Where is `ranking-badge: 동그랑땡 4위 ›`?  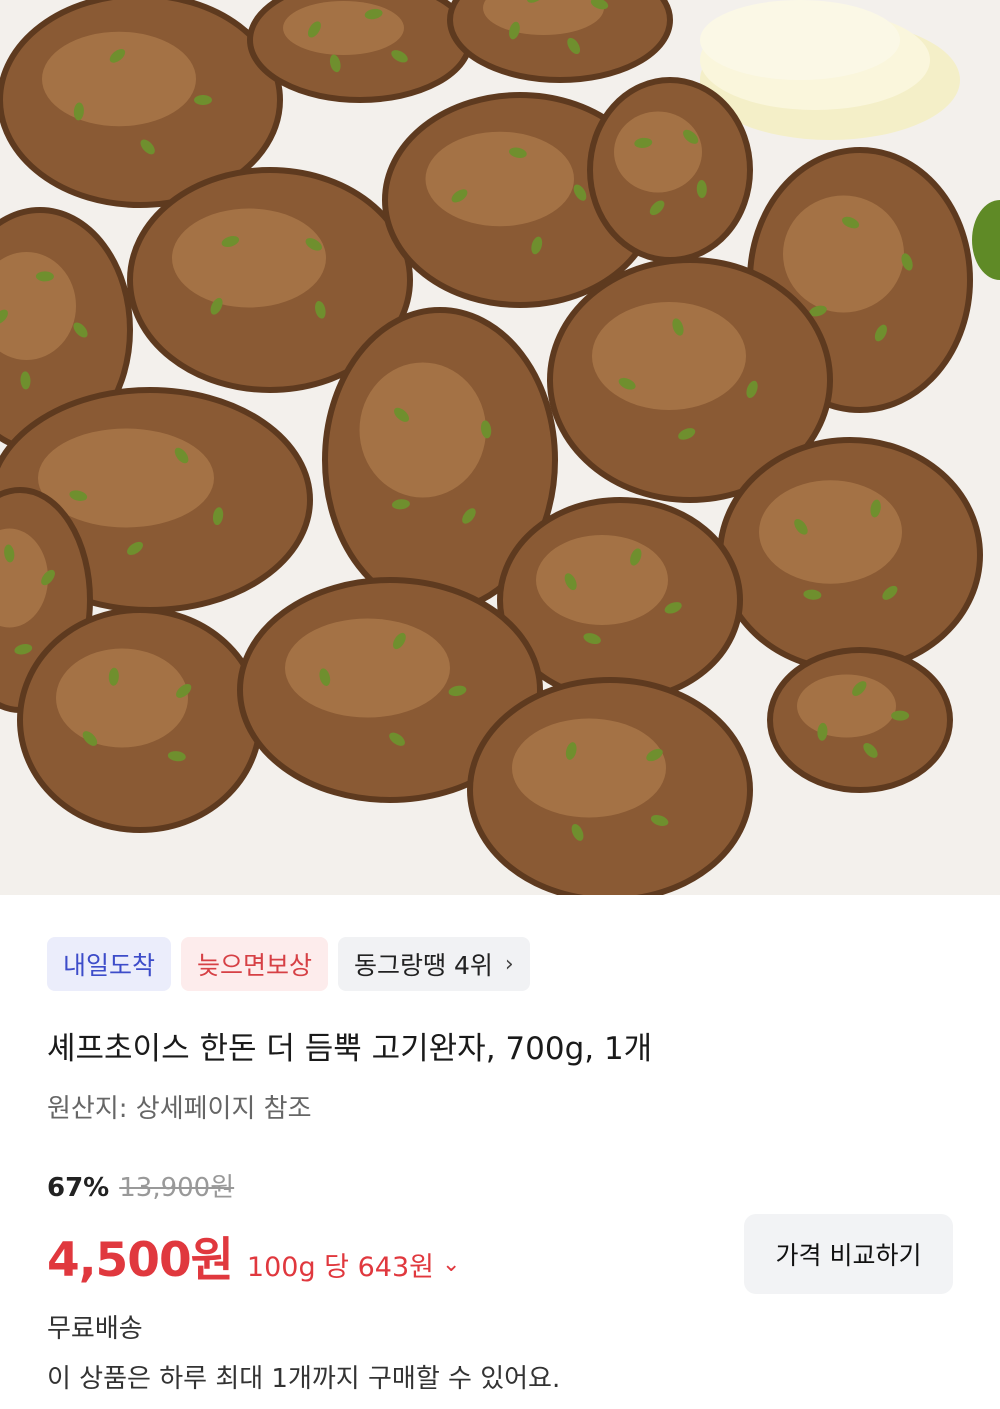 ranking-badge: 동그랑땡 4위 › is located at coordinates (434, 964).